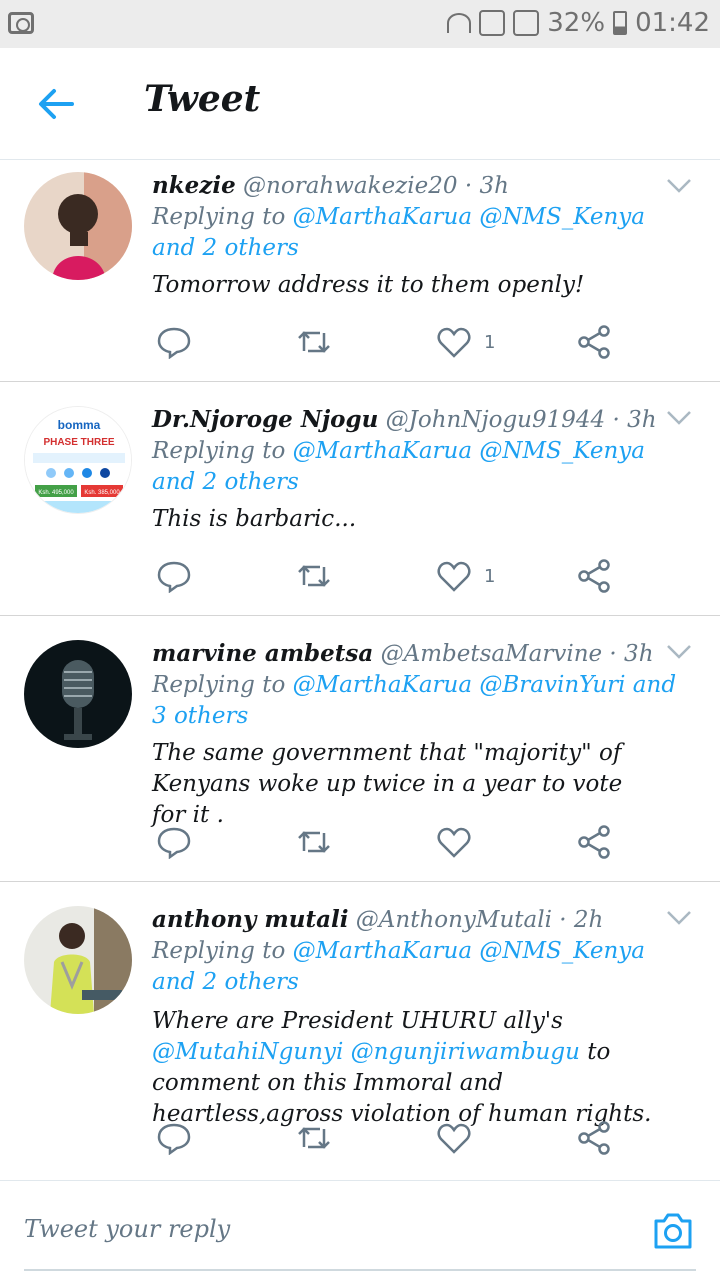 The height and width of the screenshot is (1280, 720). What do you see at coordinates (368, 285) in the screenshot?
I see `tweet-text: Tomorrow address it to them openly!` at bounding box center [368, 285].